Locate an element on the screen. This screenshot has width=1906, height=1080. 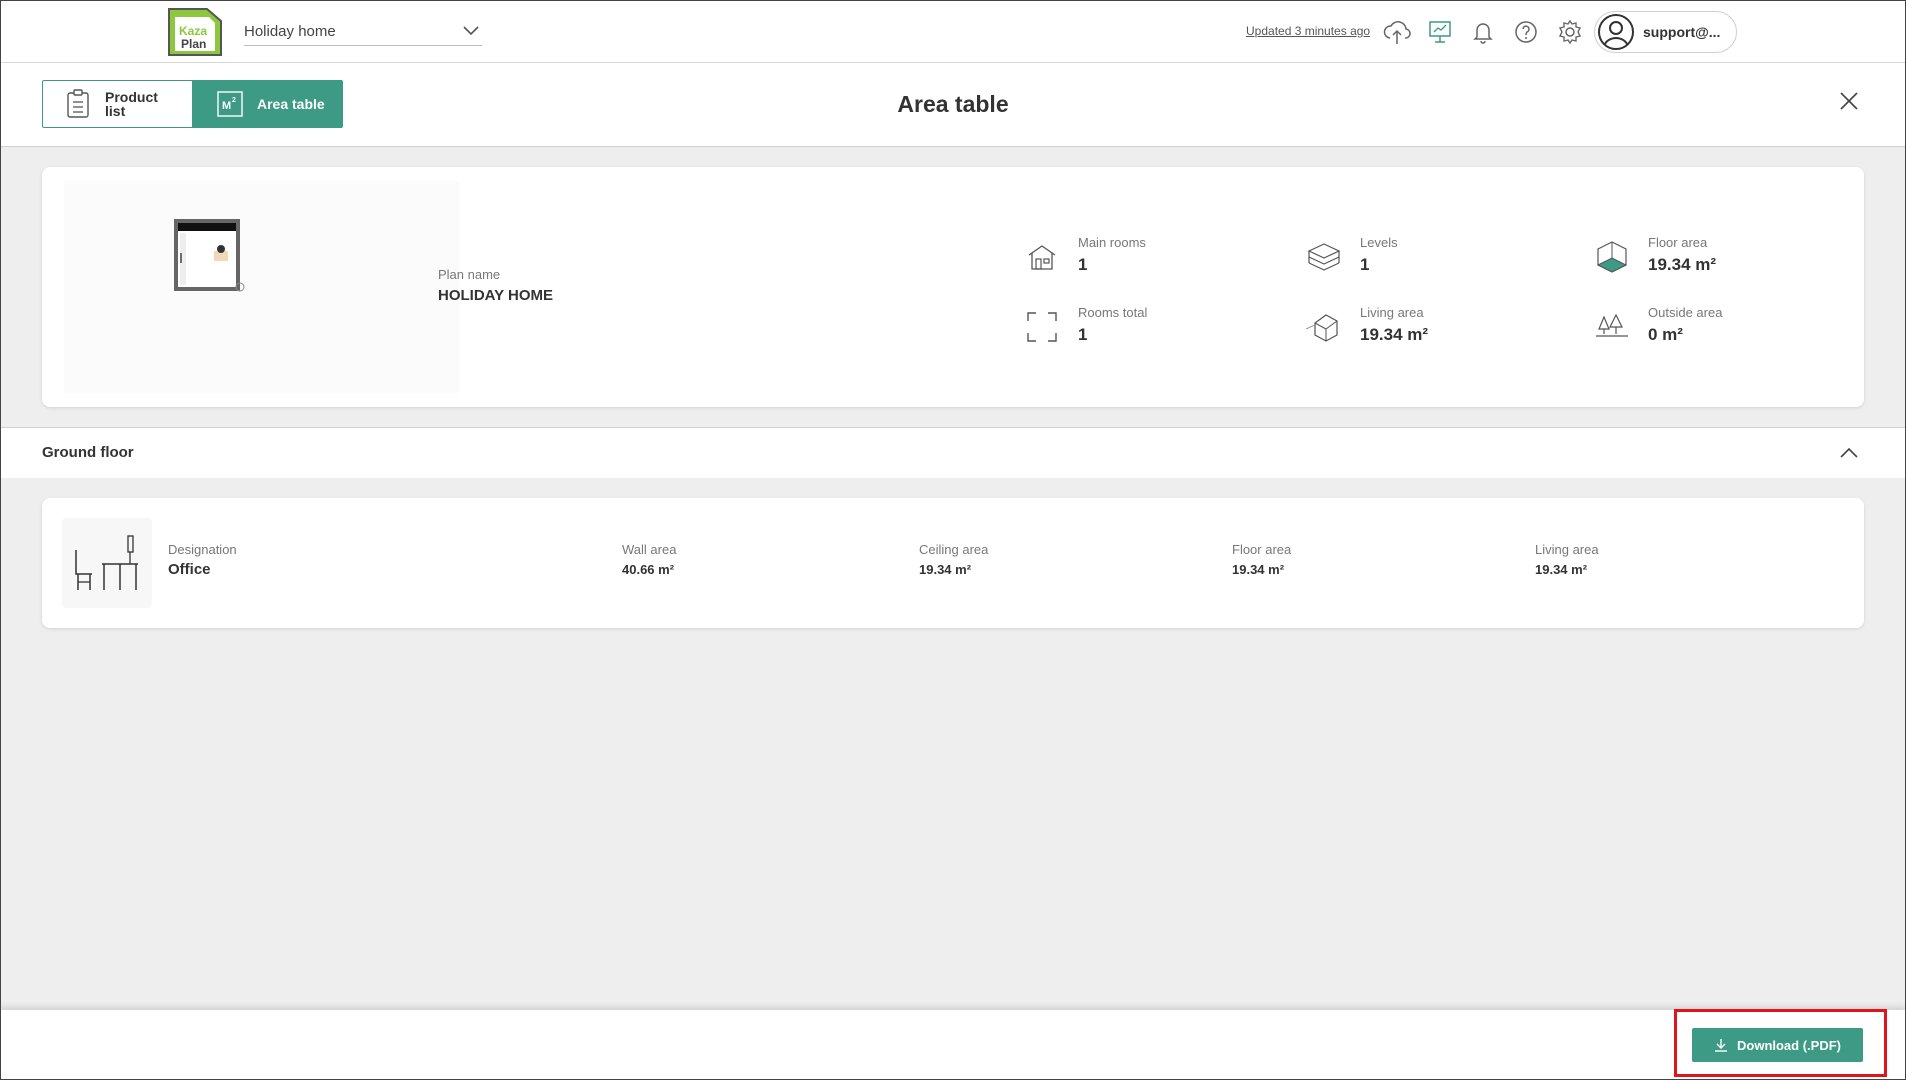
page-header: Product list M 2 Area table Area table is located at coordinates (953, 105).